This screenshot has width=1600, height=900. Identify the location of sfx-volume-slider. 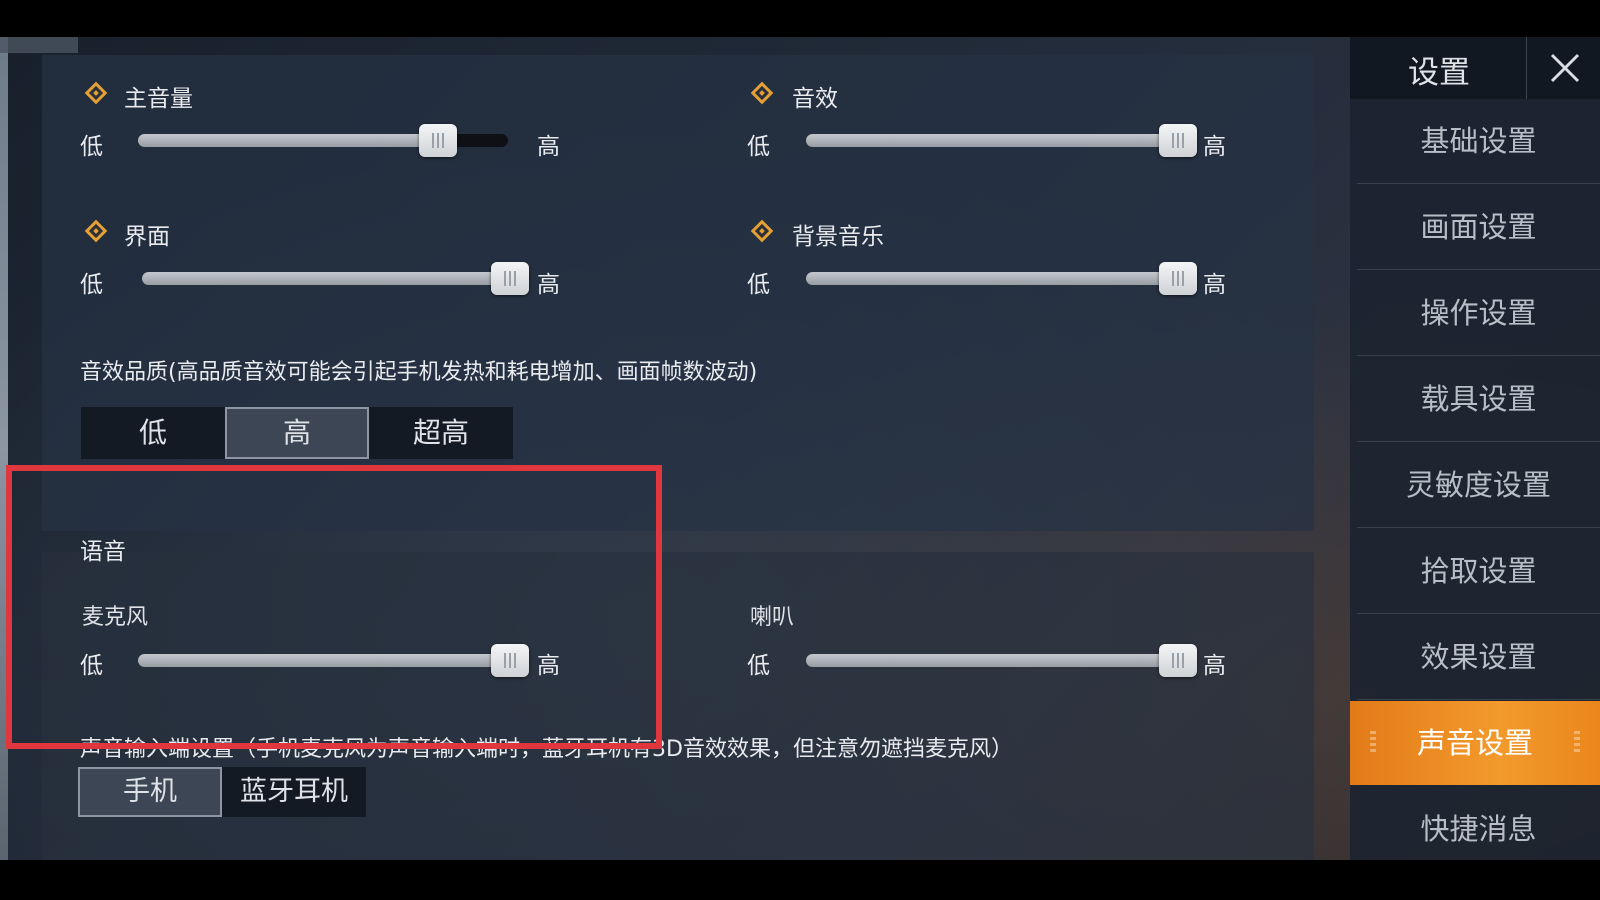
(1001, 140).